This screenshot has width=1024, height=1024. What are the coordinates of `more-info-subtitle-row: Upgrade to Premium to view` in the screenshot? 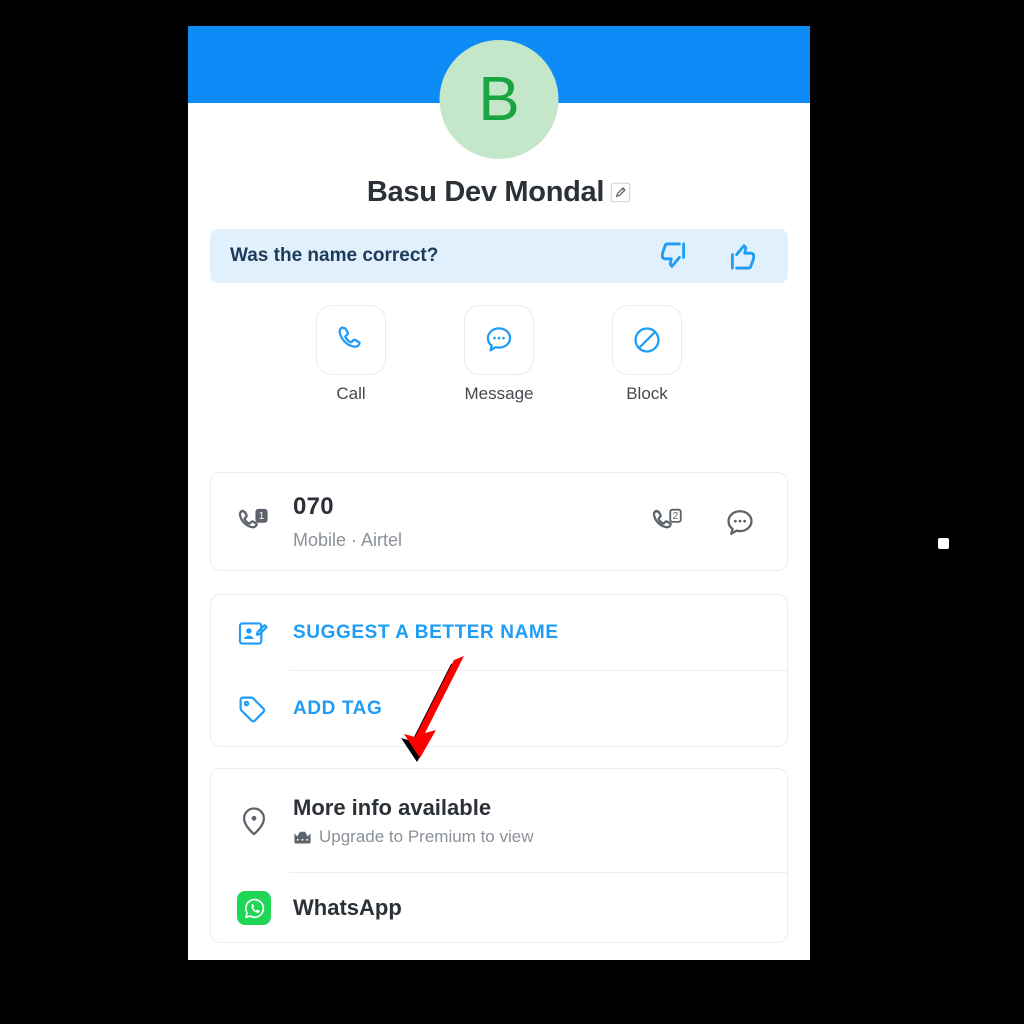 It's located at (413, 837).